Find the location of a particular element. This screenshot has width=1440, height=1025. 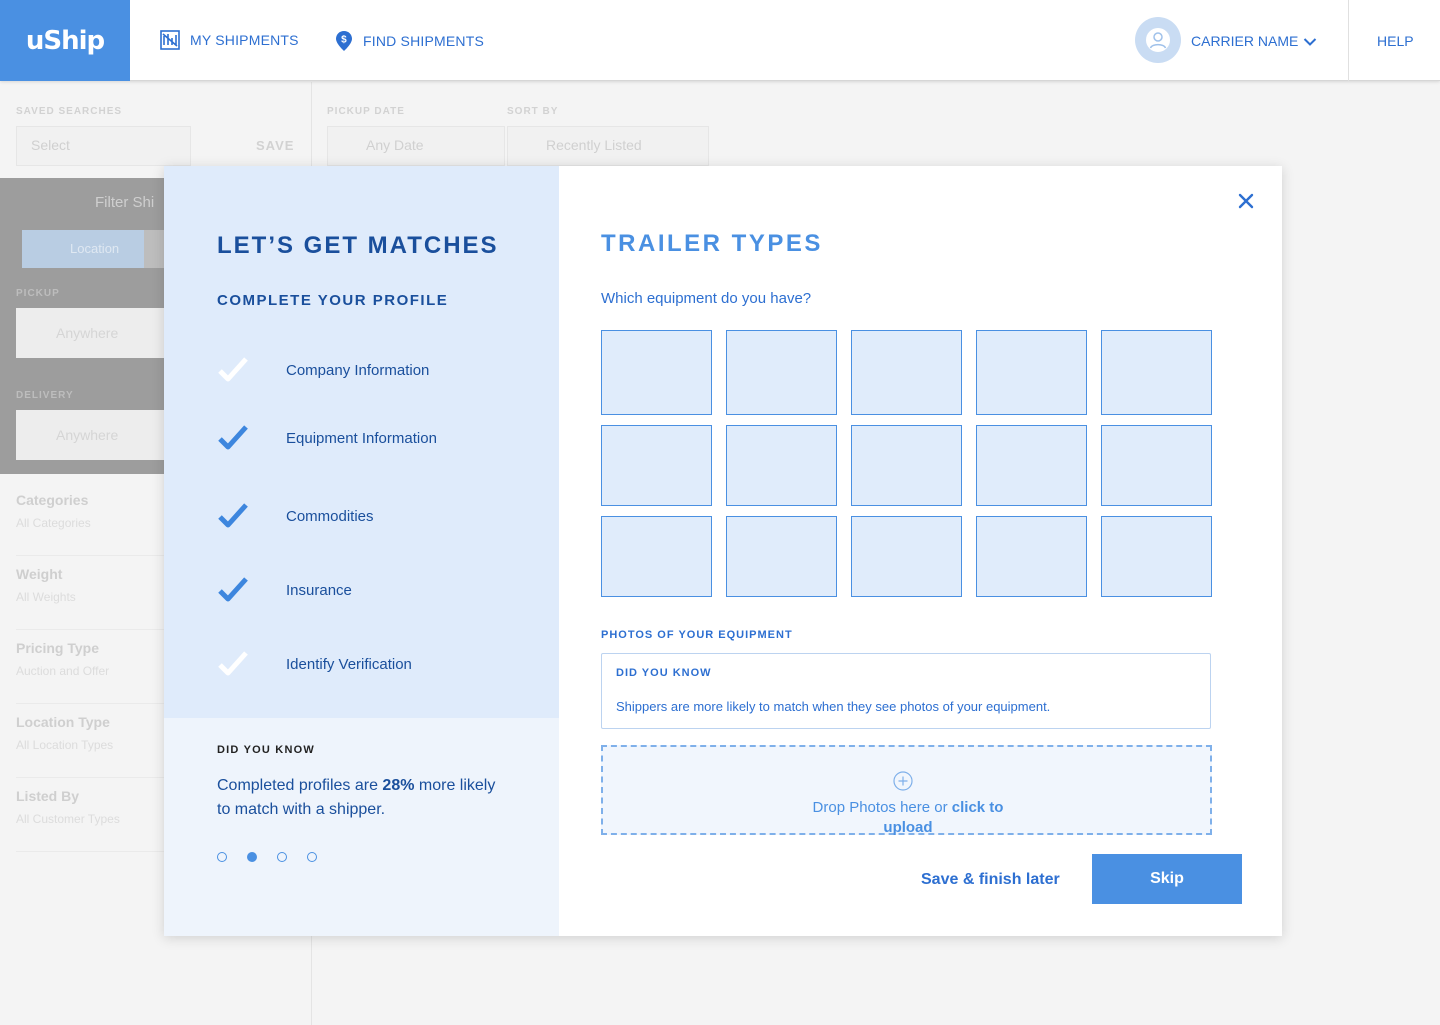

close-icon is located at coordinates (1246, 201).